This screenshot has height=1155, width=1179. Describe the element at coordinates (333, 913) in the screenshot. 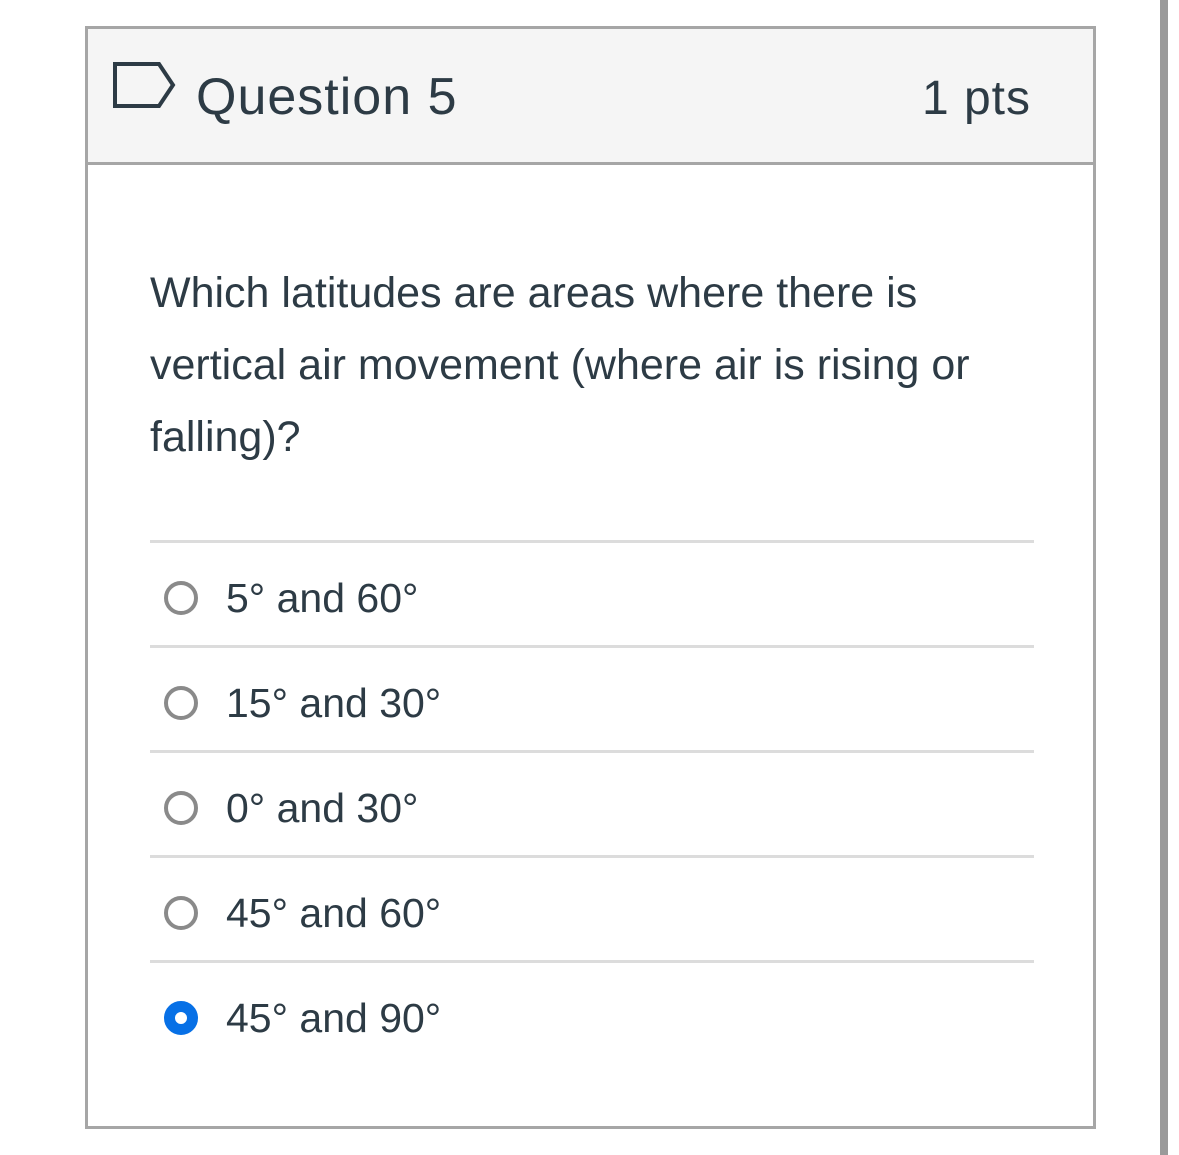

I see `answer-label: 45° and 60°` at that location.